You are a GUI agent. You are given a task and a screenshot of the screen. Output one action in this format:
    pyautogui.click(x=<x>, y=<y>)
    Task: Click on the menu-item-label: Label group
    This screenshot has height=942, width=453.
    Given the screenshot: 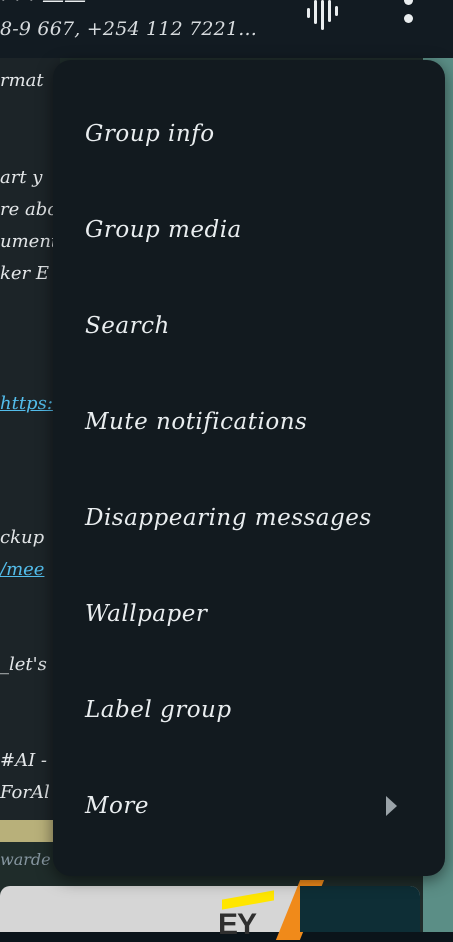 What is the action you would take?
    pyautogui.click(x=158, y=710)
    